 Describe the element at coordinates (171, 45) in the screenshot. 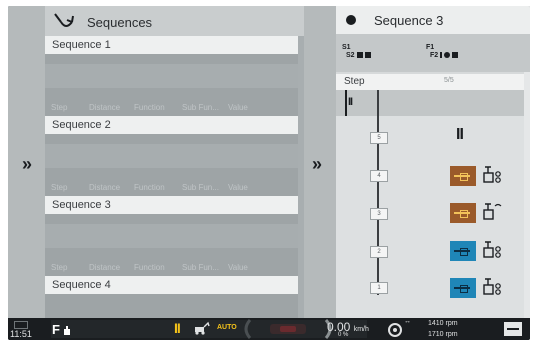

I see `sequence-name: Sequence 1` at that location.